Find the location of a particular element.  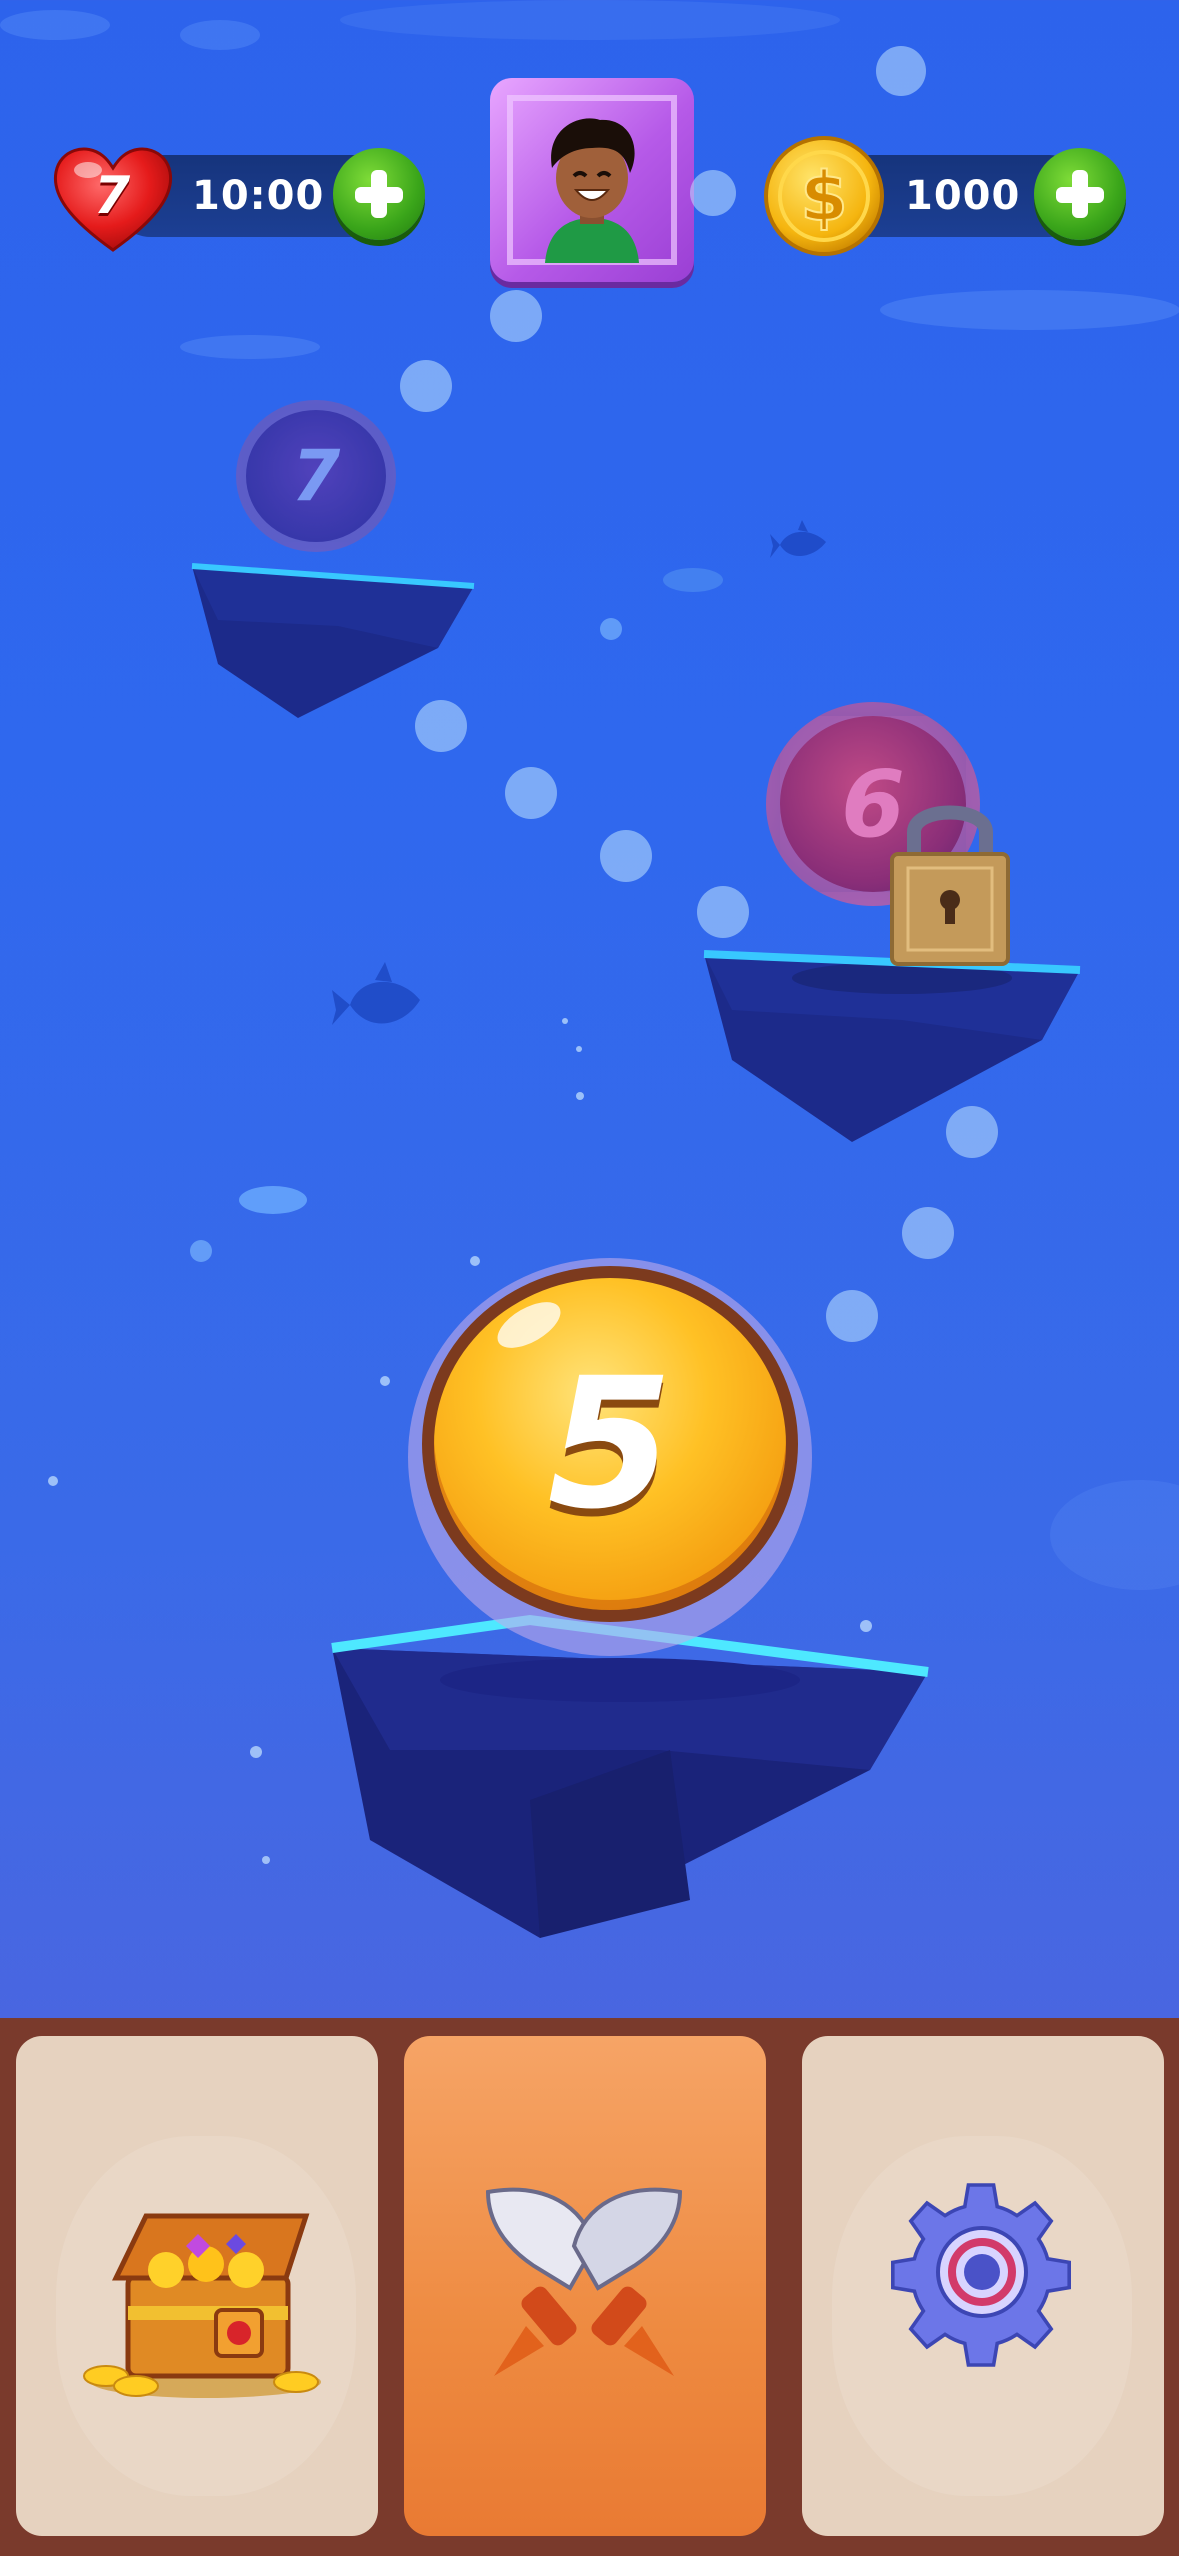

tab-shop is located at coordinates (197, 2286).